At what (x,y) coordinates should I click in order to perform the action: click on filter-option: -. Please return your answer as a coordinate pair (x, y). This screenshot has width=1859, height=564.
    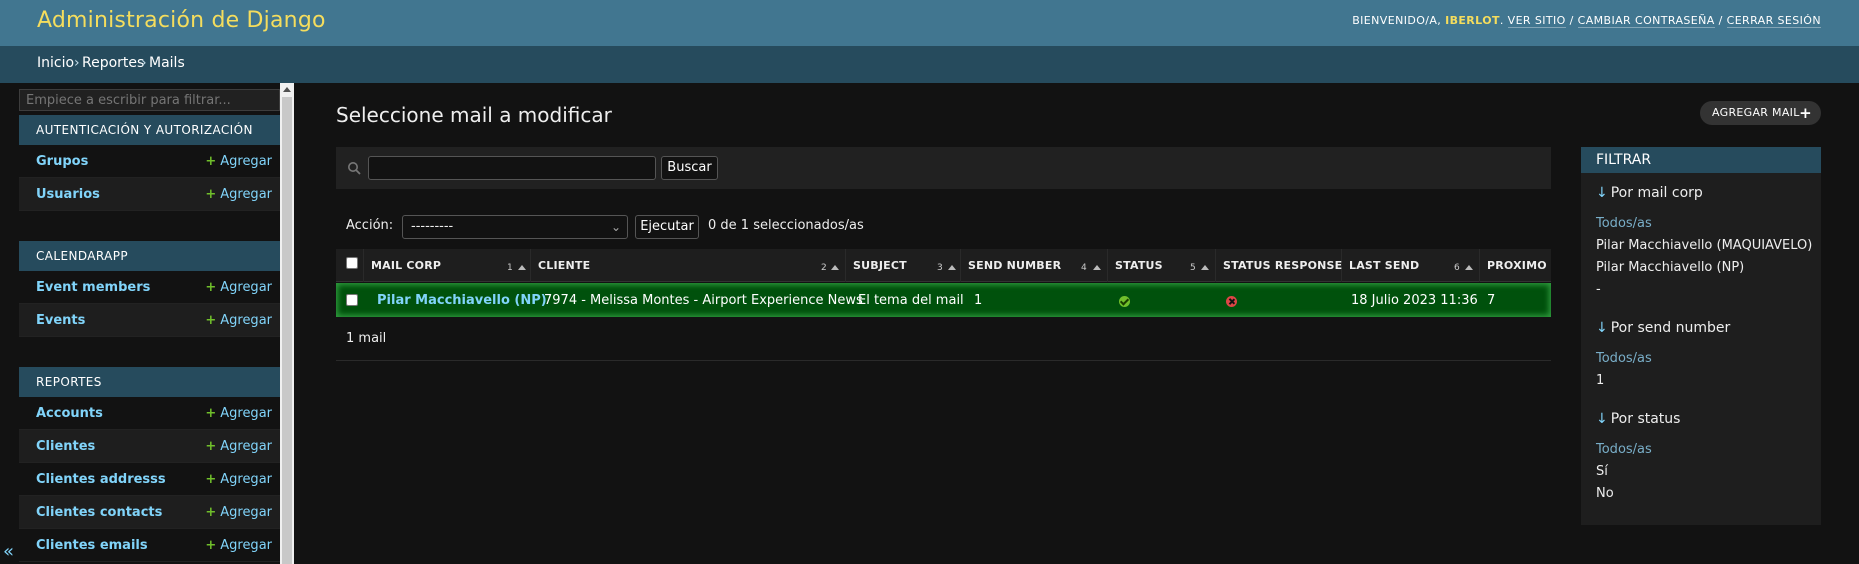
    Looking at the image, I should click on (1598, 289).